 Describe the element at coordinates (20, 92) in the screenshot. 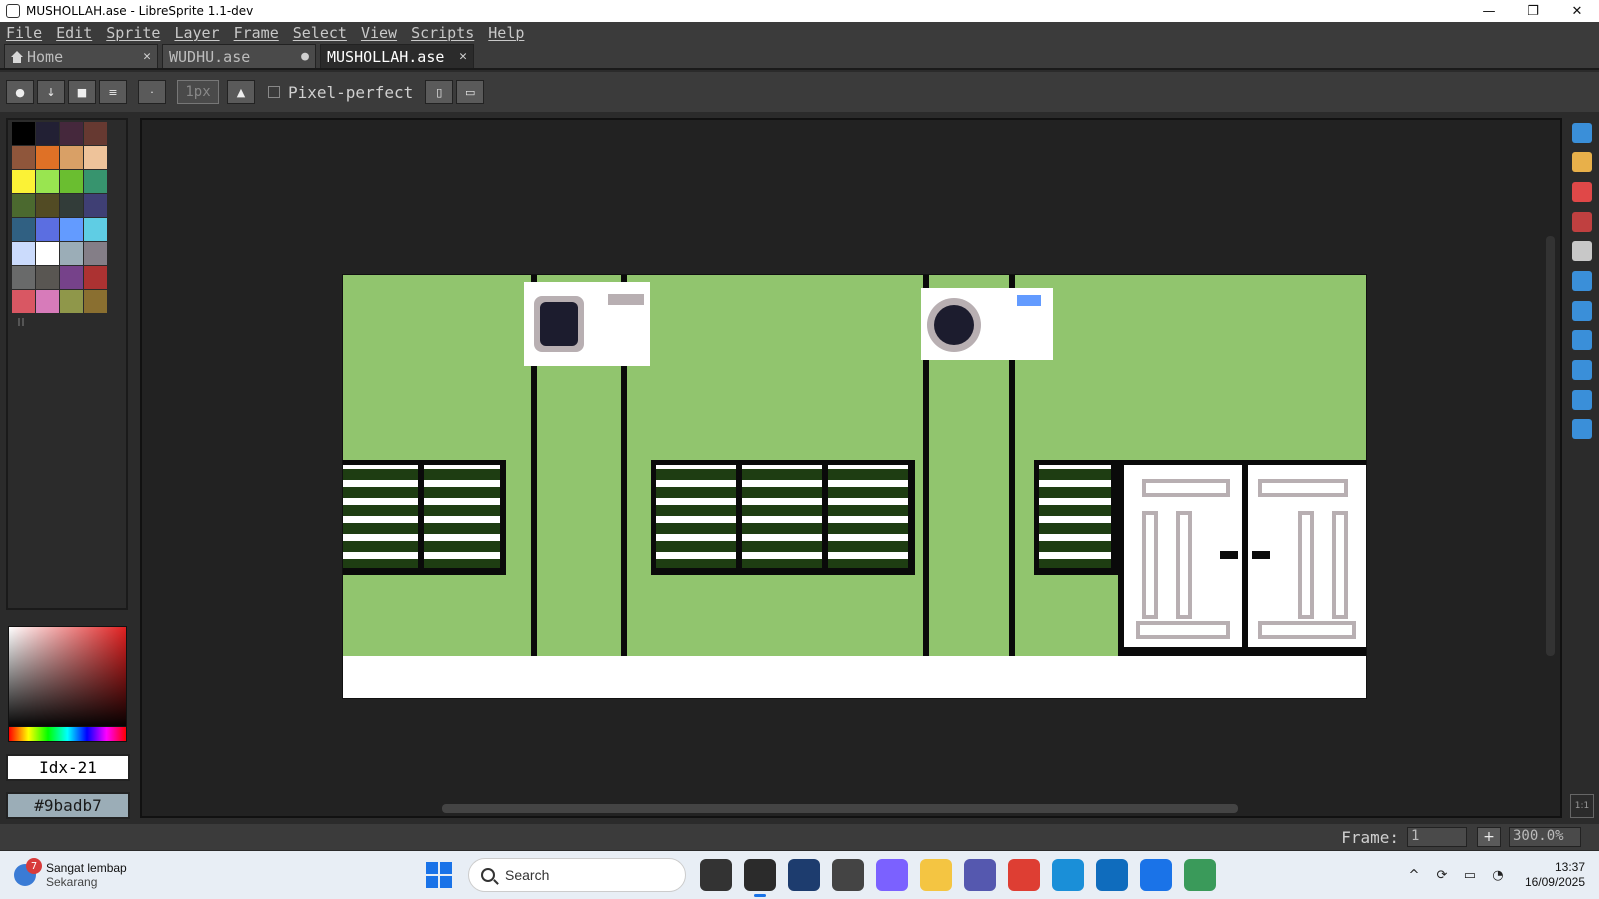

I see `brush-type-circle-icon: ●` at that location.